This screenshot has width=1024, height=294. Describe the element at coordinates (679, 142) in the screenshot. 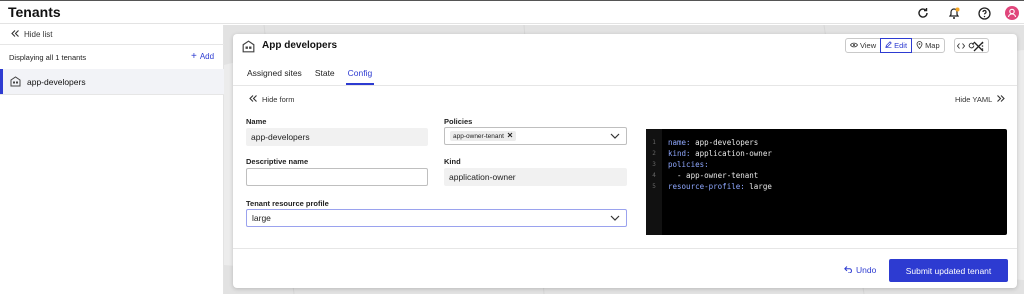

I see `yaml-key: name:` at that location.